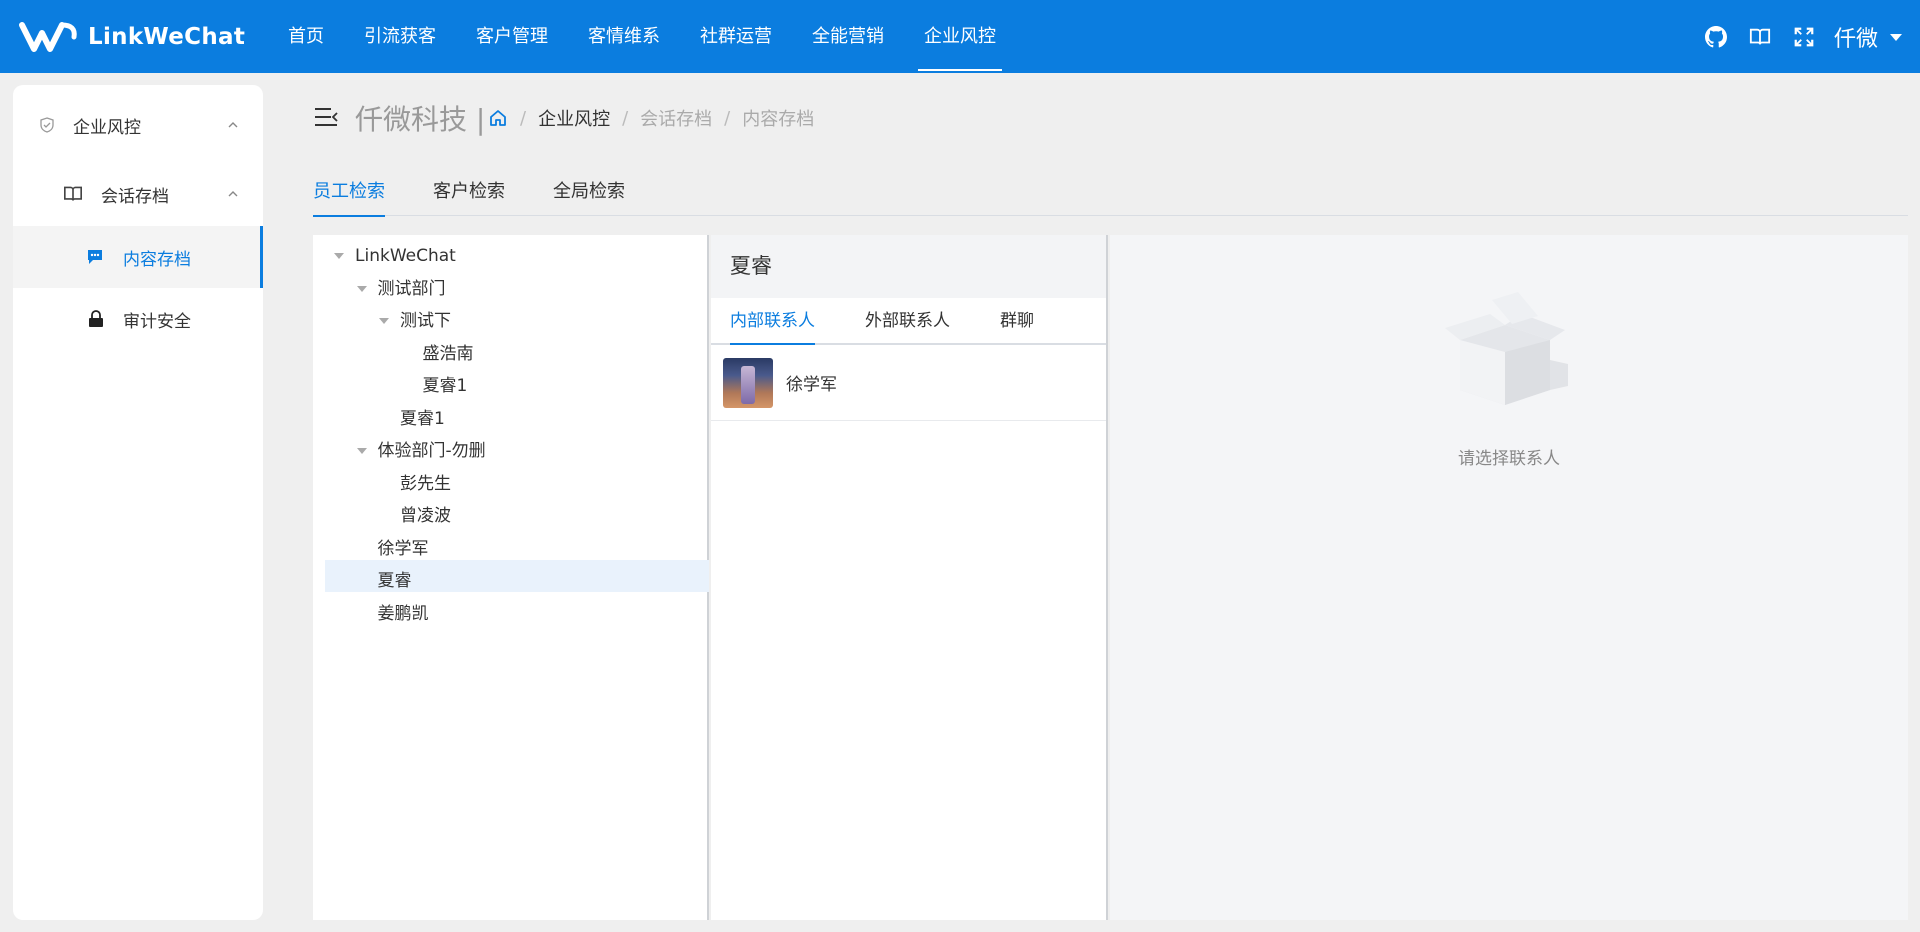  I want to click on sidebar-item-label: 企业风控, so click(107, 127).